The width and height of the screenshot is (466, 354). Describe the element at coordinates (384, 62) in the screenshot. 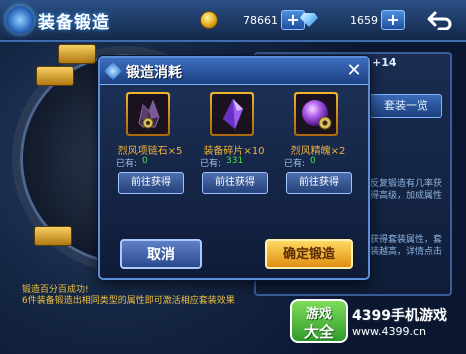

I see `level-tag: +14` at that location.